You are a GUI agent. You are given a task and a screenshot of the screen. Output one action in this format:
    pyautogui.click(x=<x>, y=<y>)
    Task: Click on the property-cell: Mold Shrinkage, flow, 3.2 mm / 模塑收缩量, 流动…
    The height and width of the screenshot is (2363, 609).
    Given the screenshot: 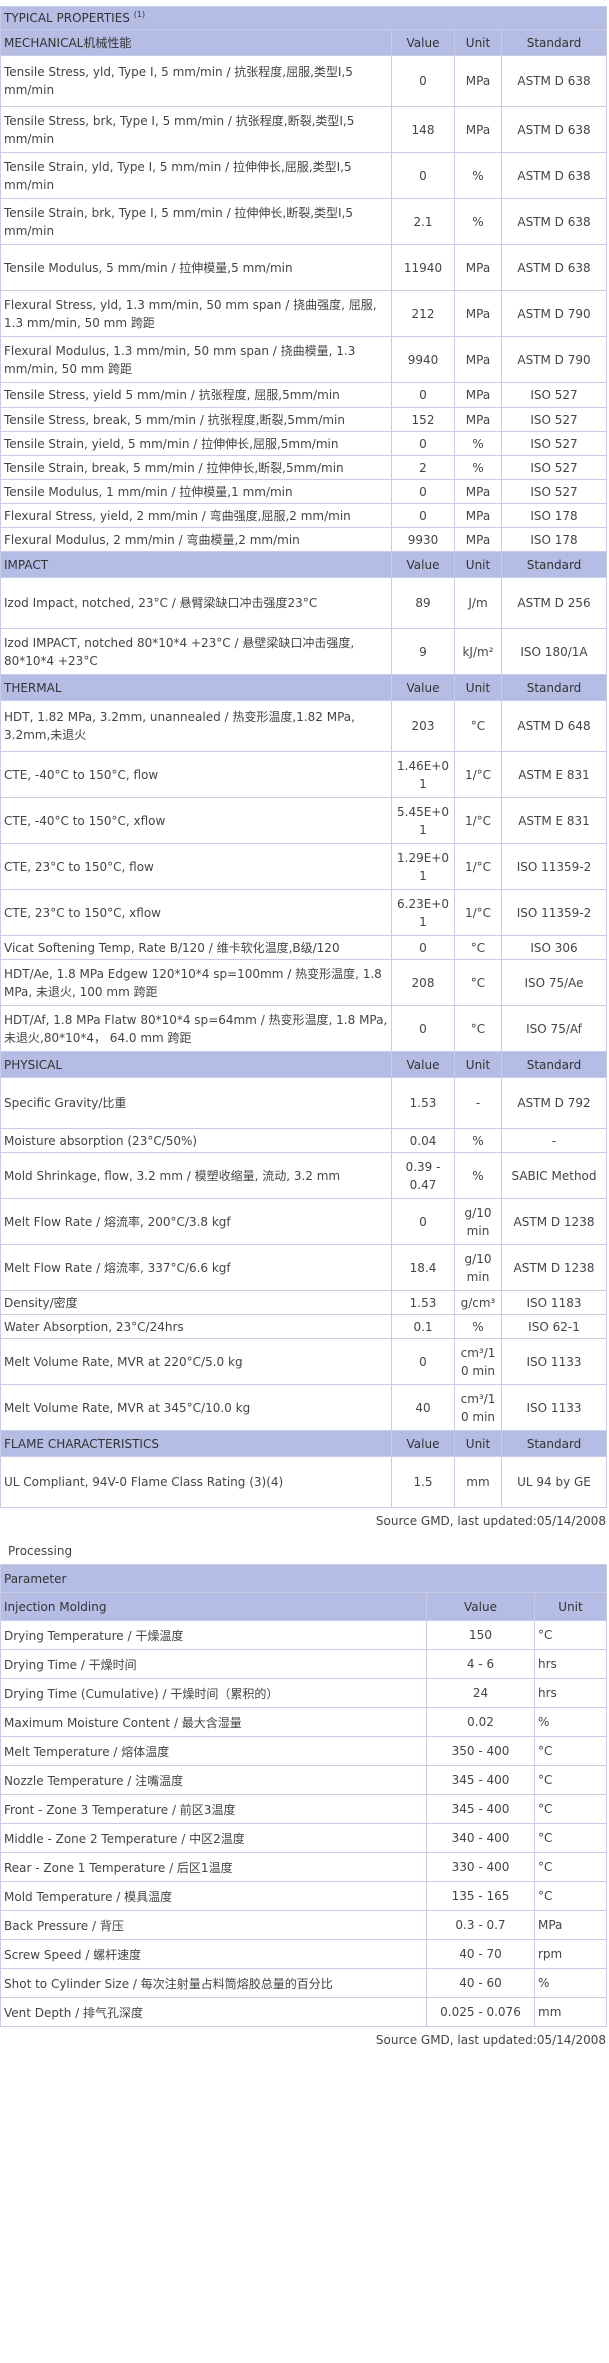 What is the action you would take?
    pyautogui.click(x=196, y=1175)
    